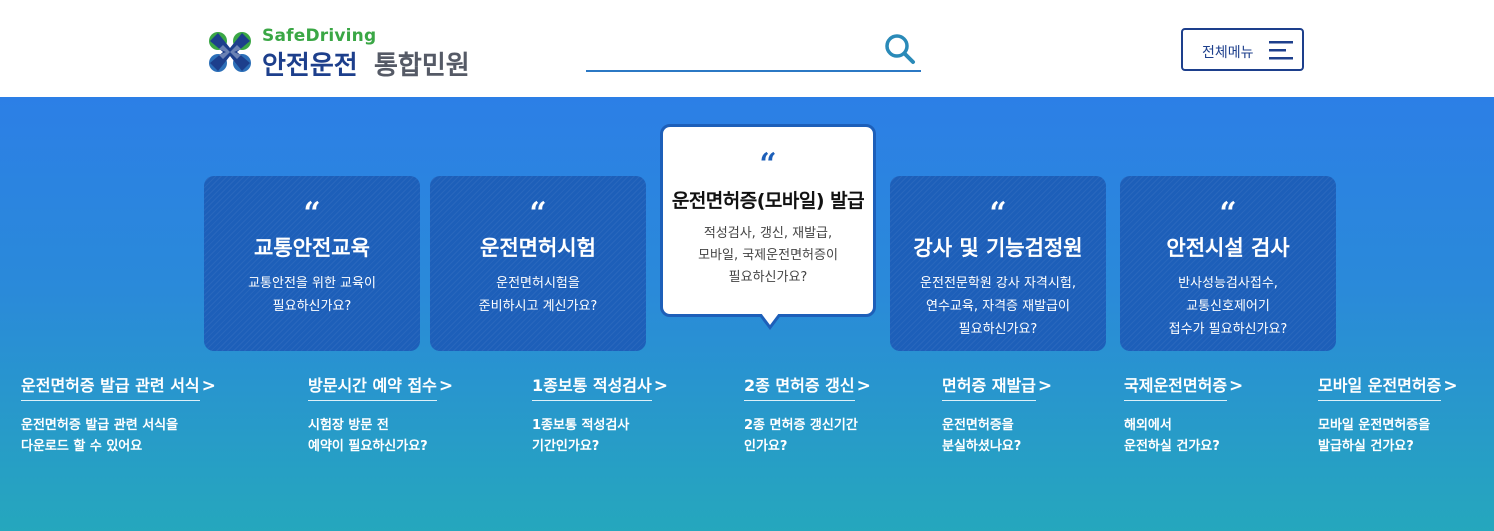  Describe the element at coordinates (581, 425) in the screenshot. I see `quicklink-desc-line: 1종보통 적성검사` at that location.